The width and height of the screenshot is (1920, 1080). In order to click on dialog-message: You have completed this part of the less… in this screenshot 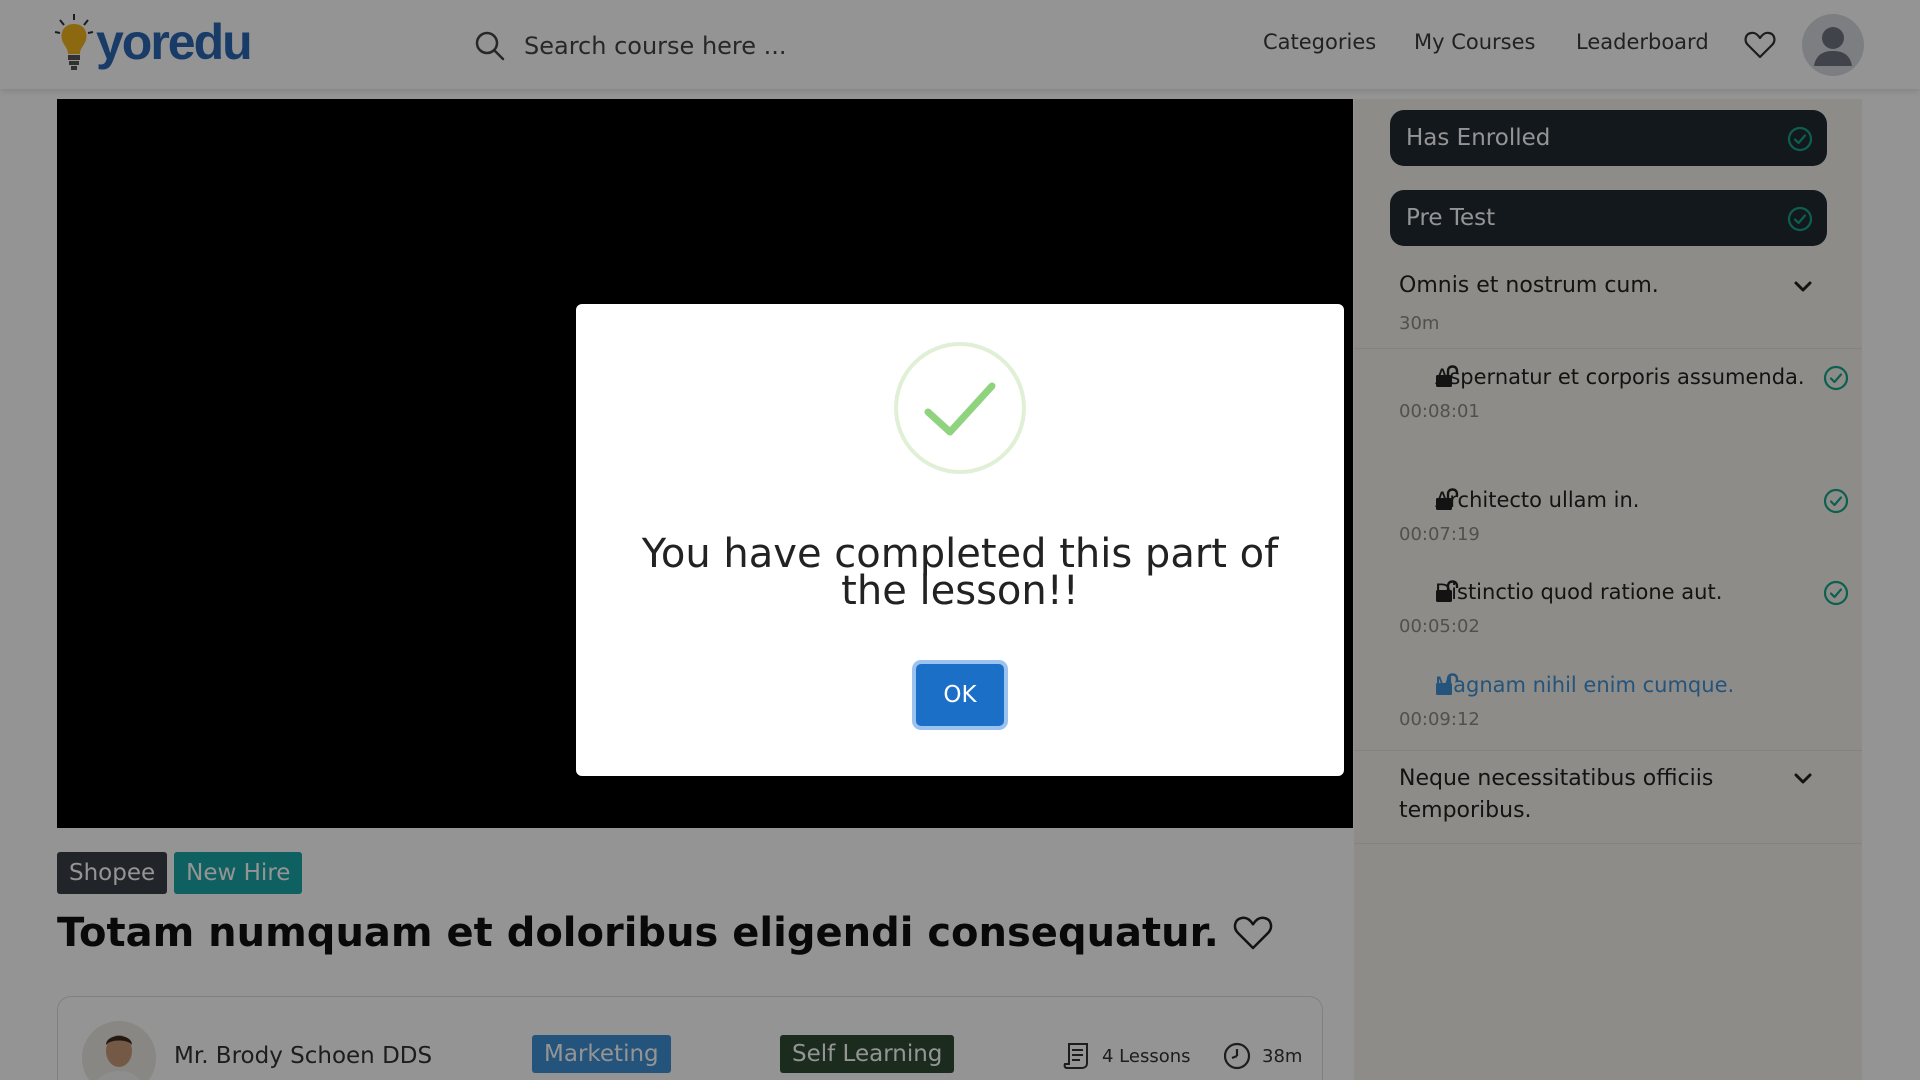, I will do `click(960, 572)`.